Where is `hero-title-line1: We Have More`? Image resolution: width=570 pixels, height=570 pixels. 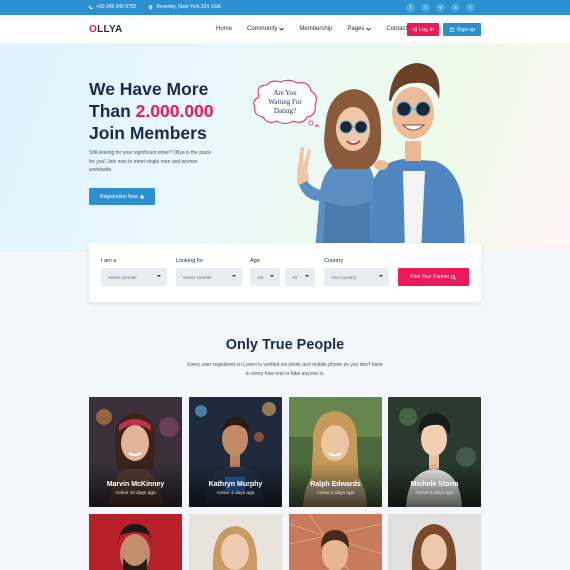 hero-title-line1: We Have More is located at coordinates (149, 89).